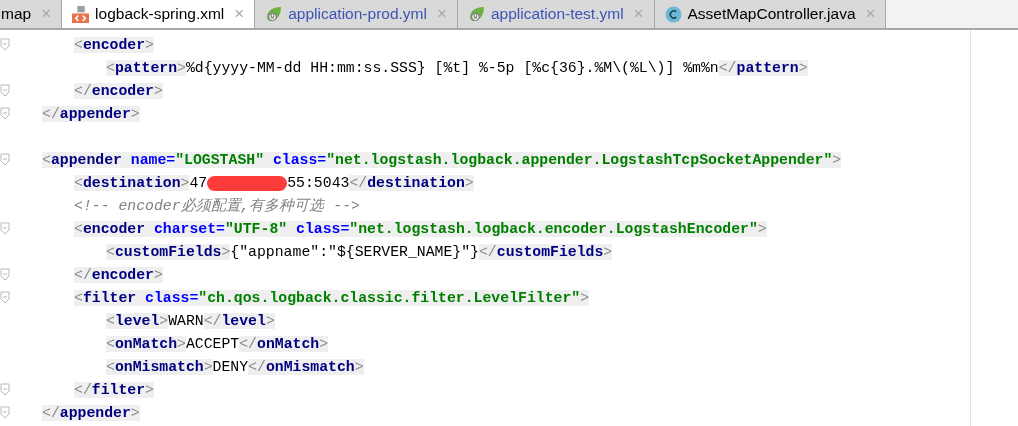  Describe the element at coordinates (359, 252) in the screenshot. I see `code-line: <customFields>{"appname":"${SERVER_NAME}"}</customFields>` at that location.